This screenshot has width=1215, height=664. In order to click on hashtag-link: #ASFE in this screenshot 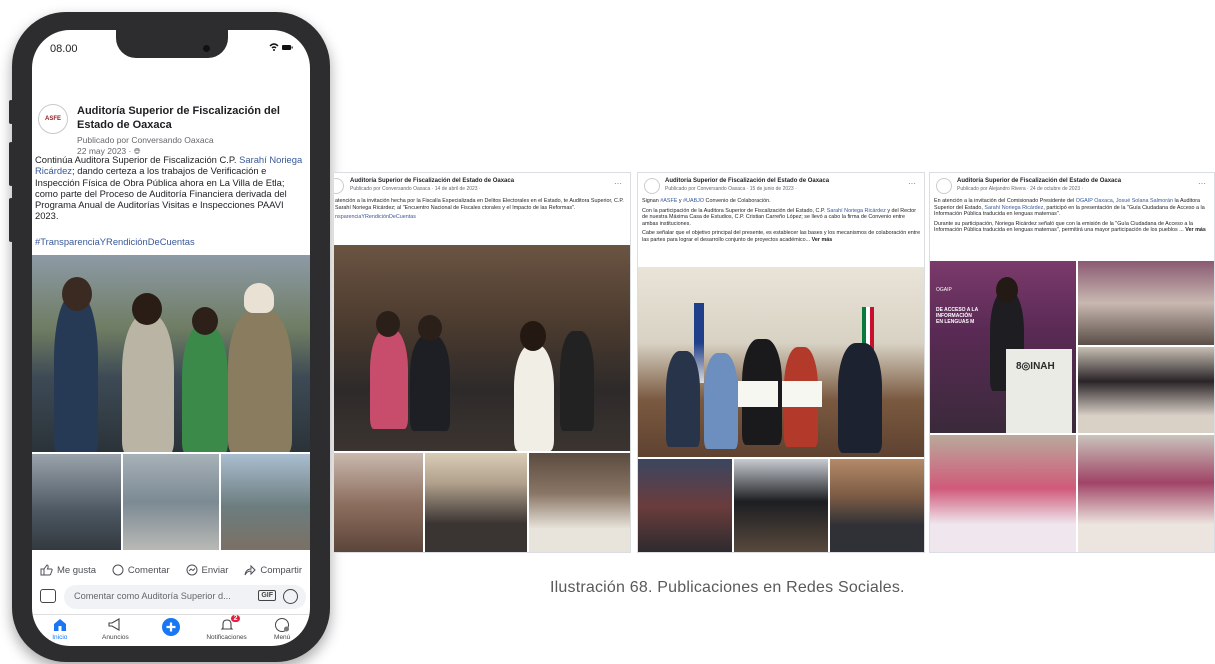, I will do `click(668, 201)`.